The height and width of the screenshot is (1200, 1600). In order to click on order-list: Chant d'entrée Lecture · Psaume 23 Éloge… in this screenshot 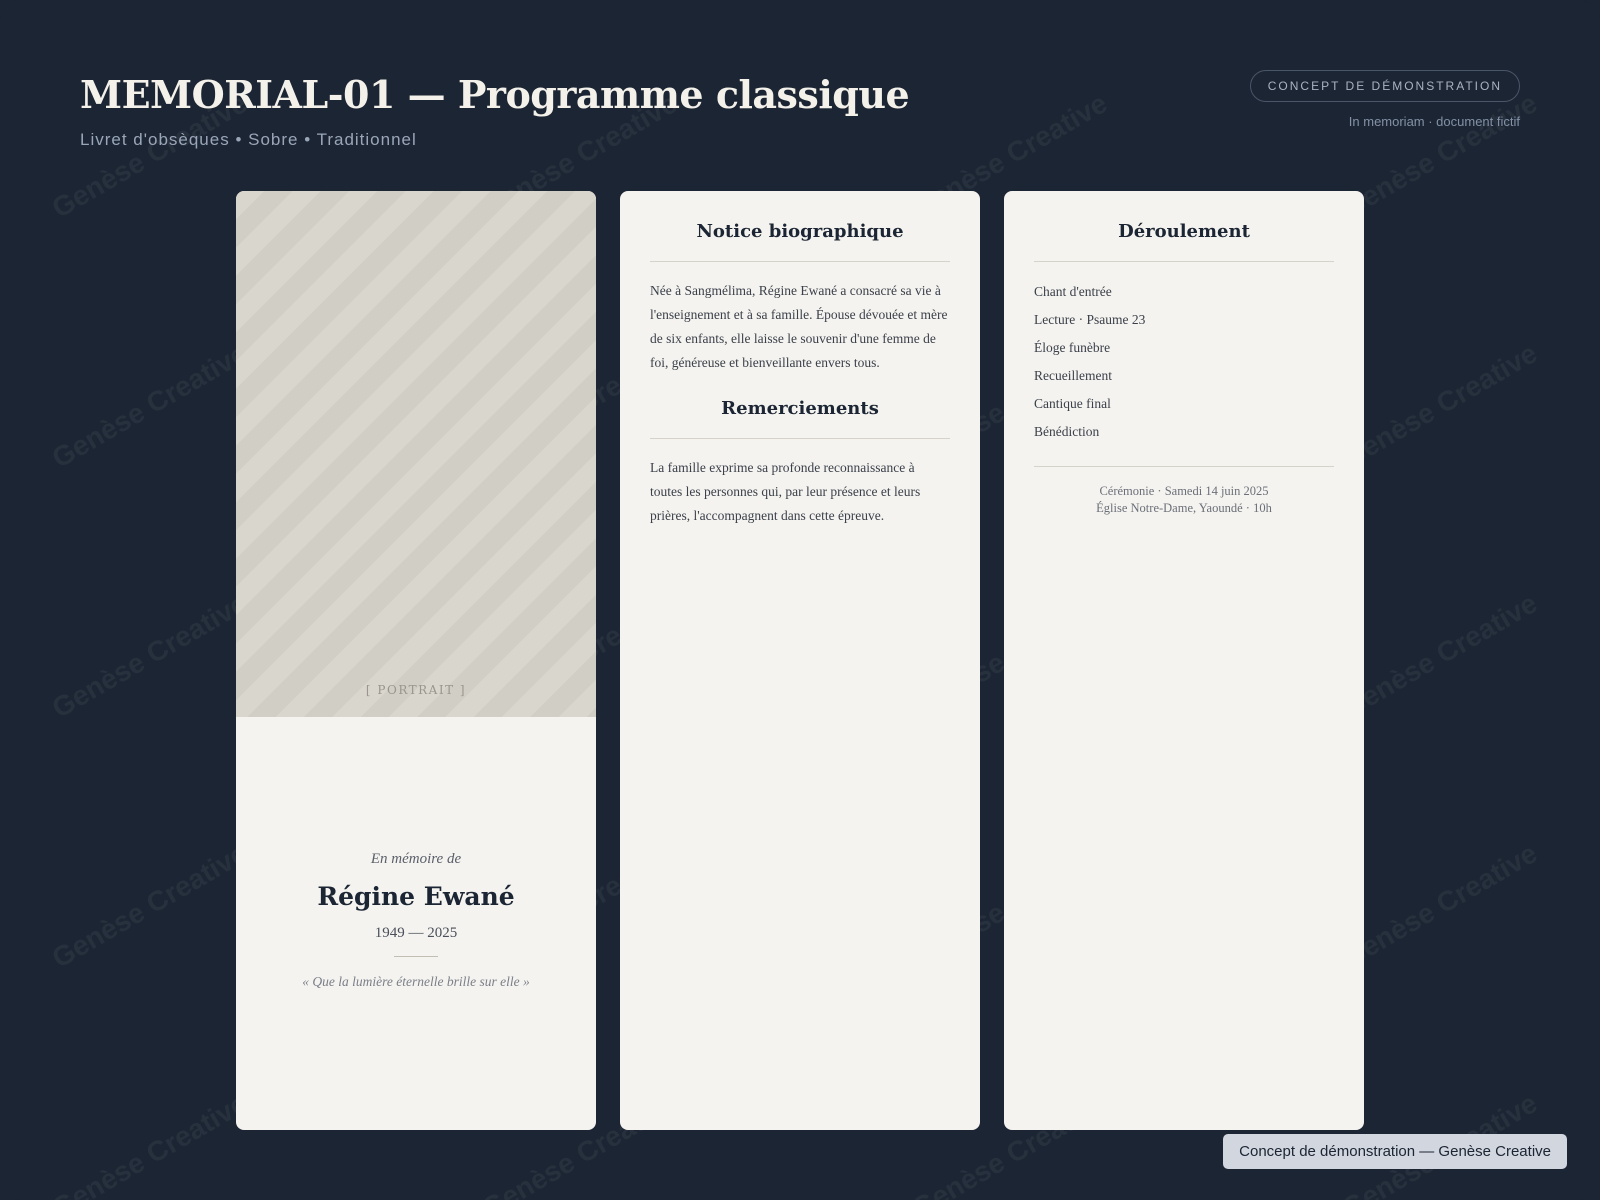, I will do `click(1184, 362)`.